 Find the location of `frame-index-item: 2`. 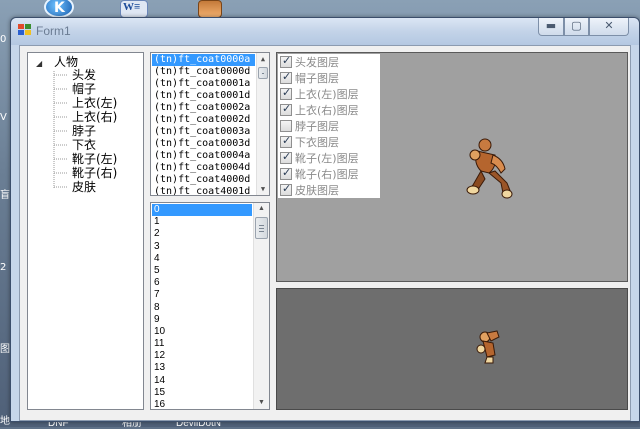

frame-index-item: 2 is located at coordinates (202, 234).